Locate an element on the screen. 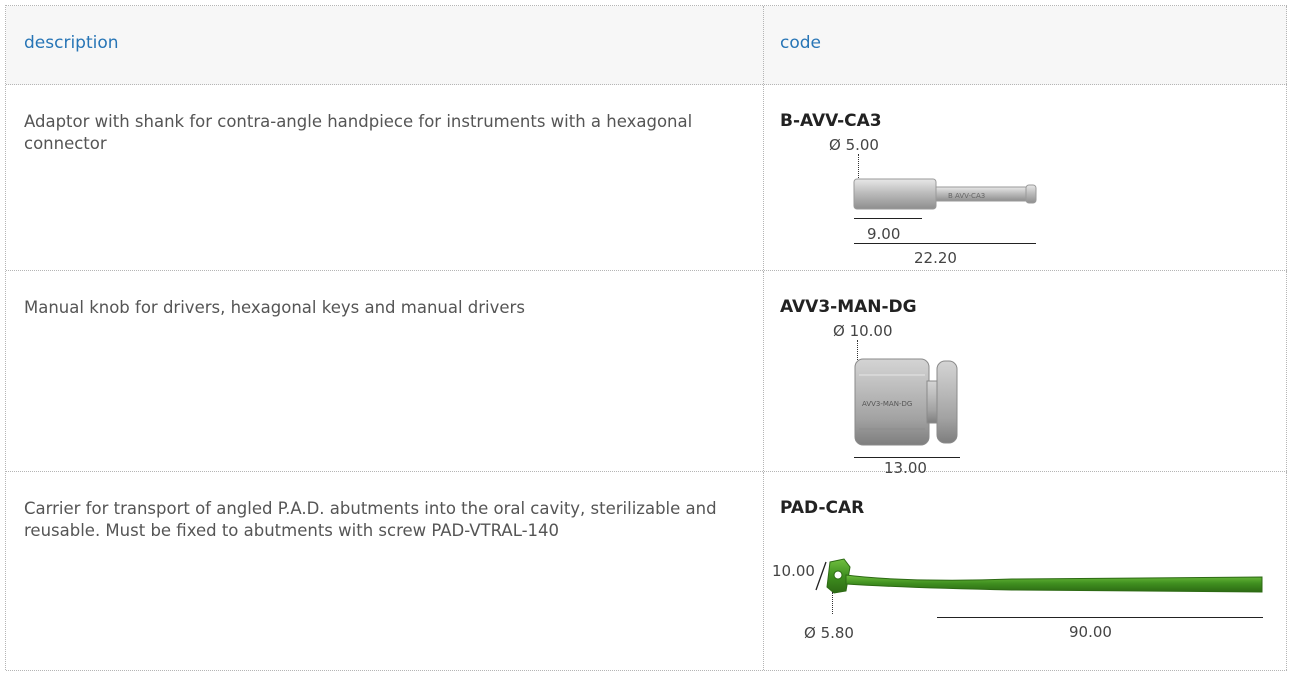  code-cell: PAD-CAR 10.00 Ø 5.80 90.00 is located at coordinates (1025, 571).